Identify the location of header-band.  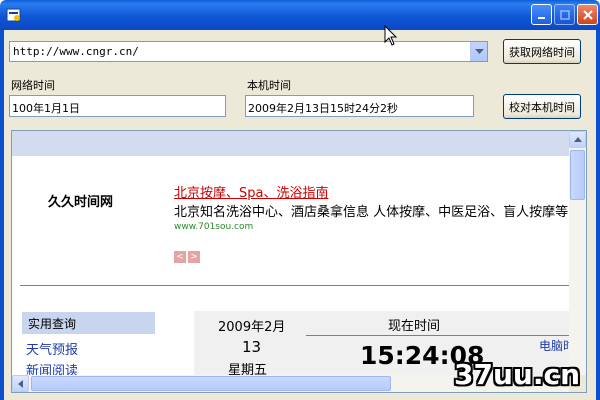
(291, 143).